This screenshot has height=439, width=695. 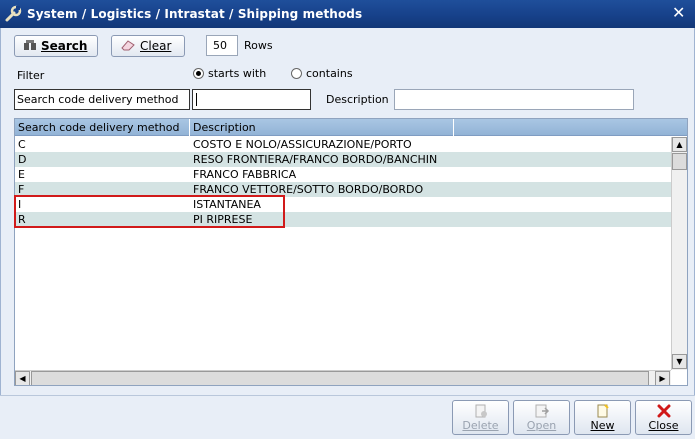 What do you see at coordinates (343, 219) in the screenshot?
I see `table-row: R PI RIPRESE` at bounding box center [343, 219].